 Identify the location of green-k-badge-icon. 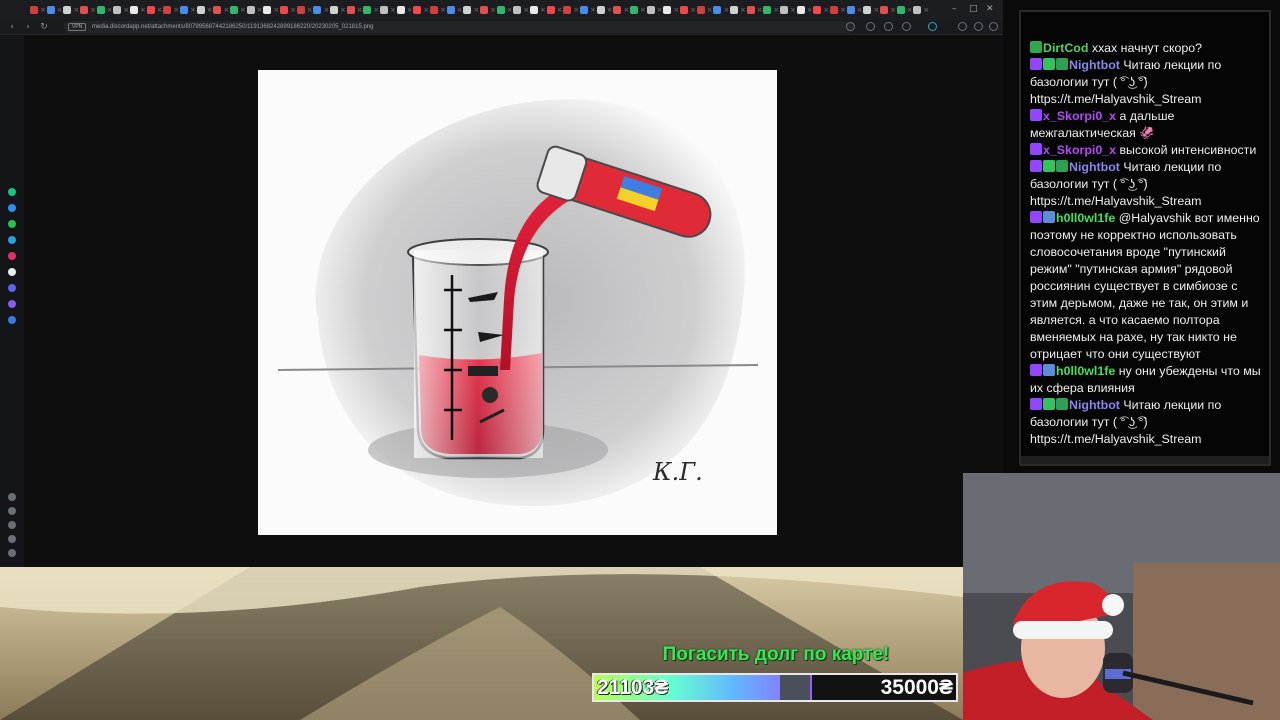
(1036, 47).